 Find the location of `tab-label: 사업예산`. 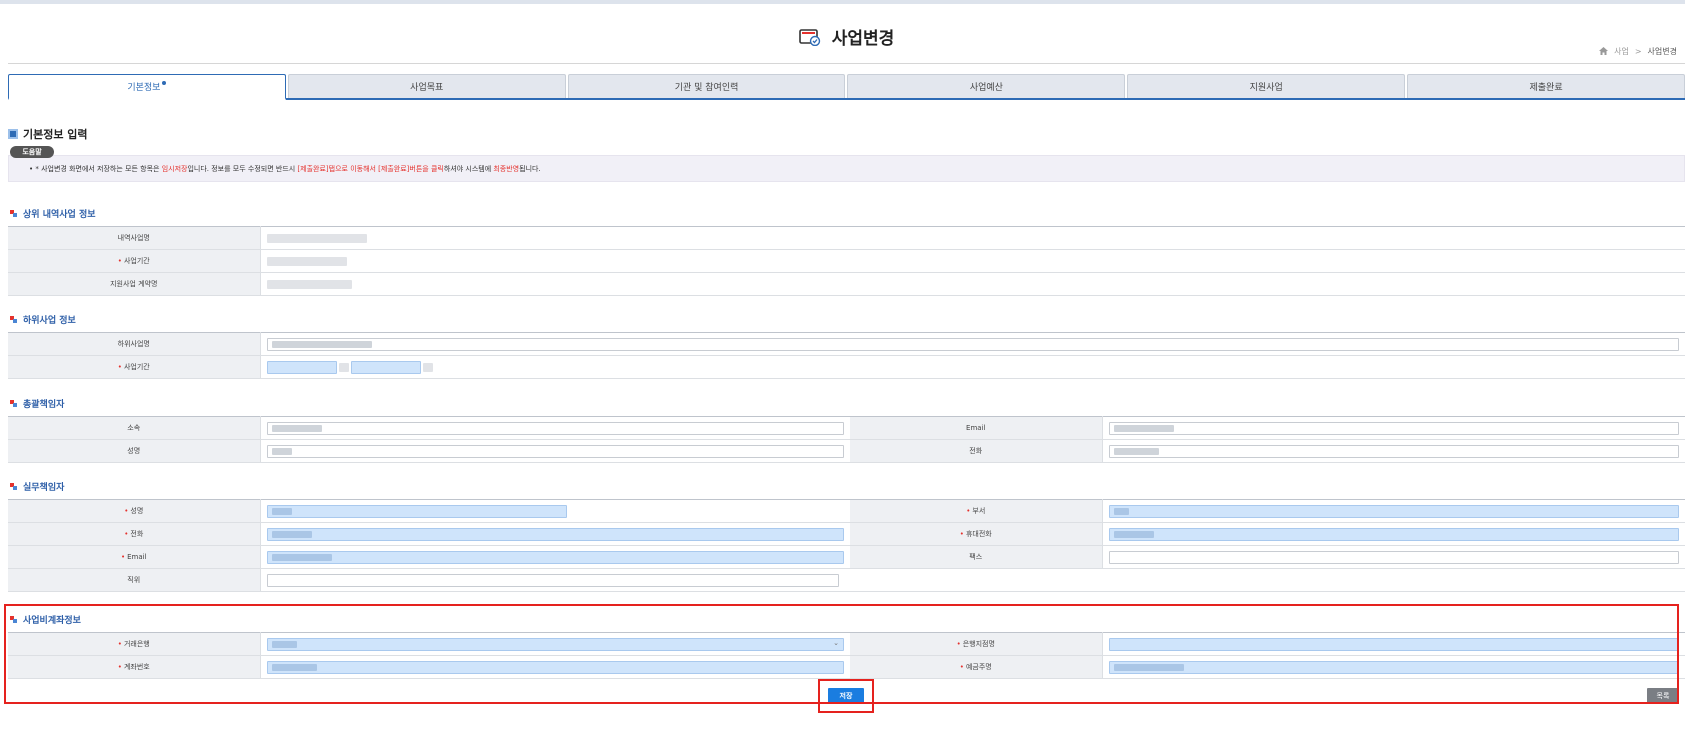

tab-label: 사업예산 is located at coordinates (986, 88).